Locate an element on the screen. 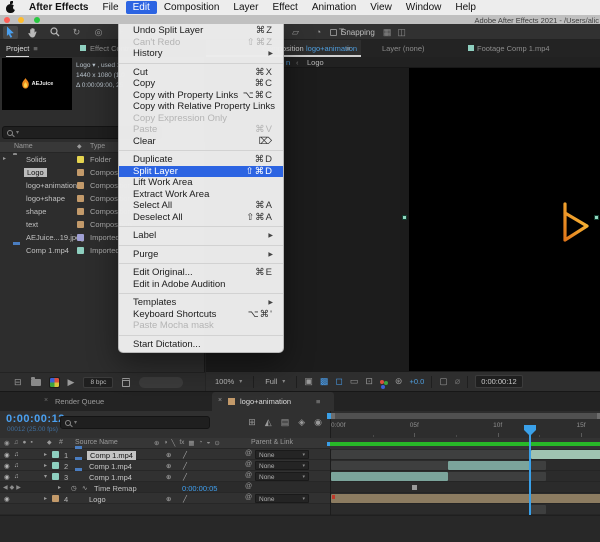  project-item-name: AEJuice...19.jpeg is located at coordinates (55, 237).